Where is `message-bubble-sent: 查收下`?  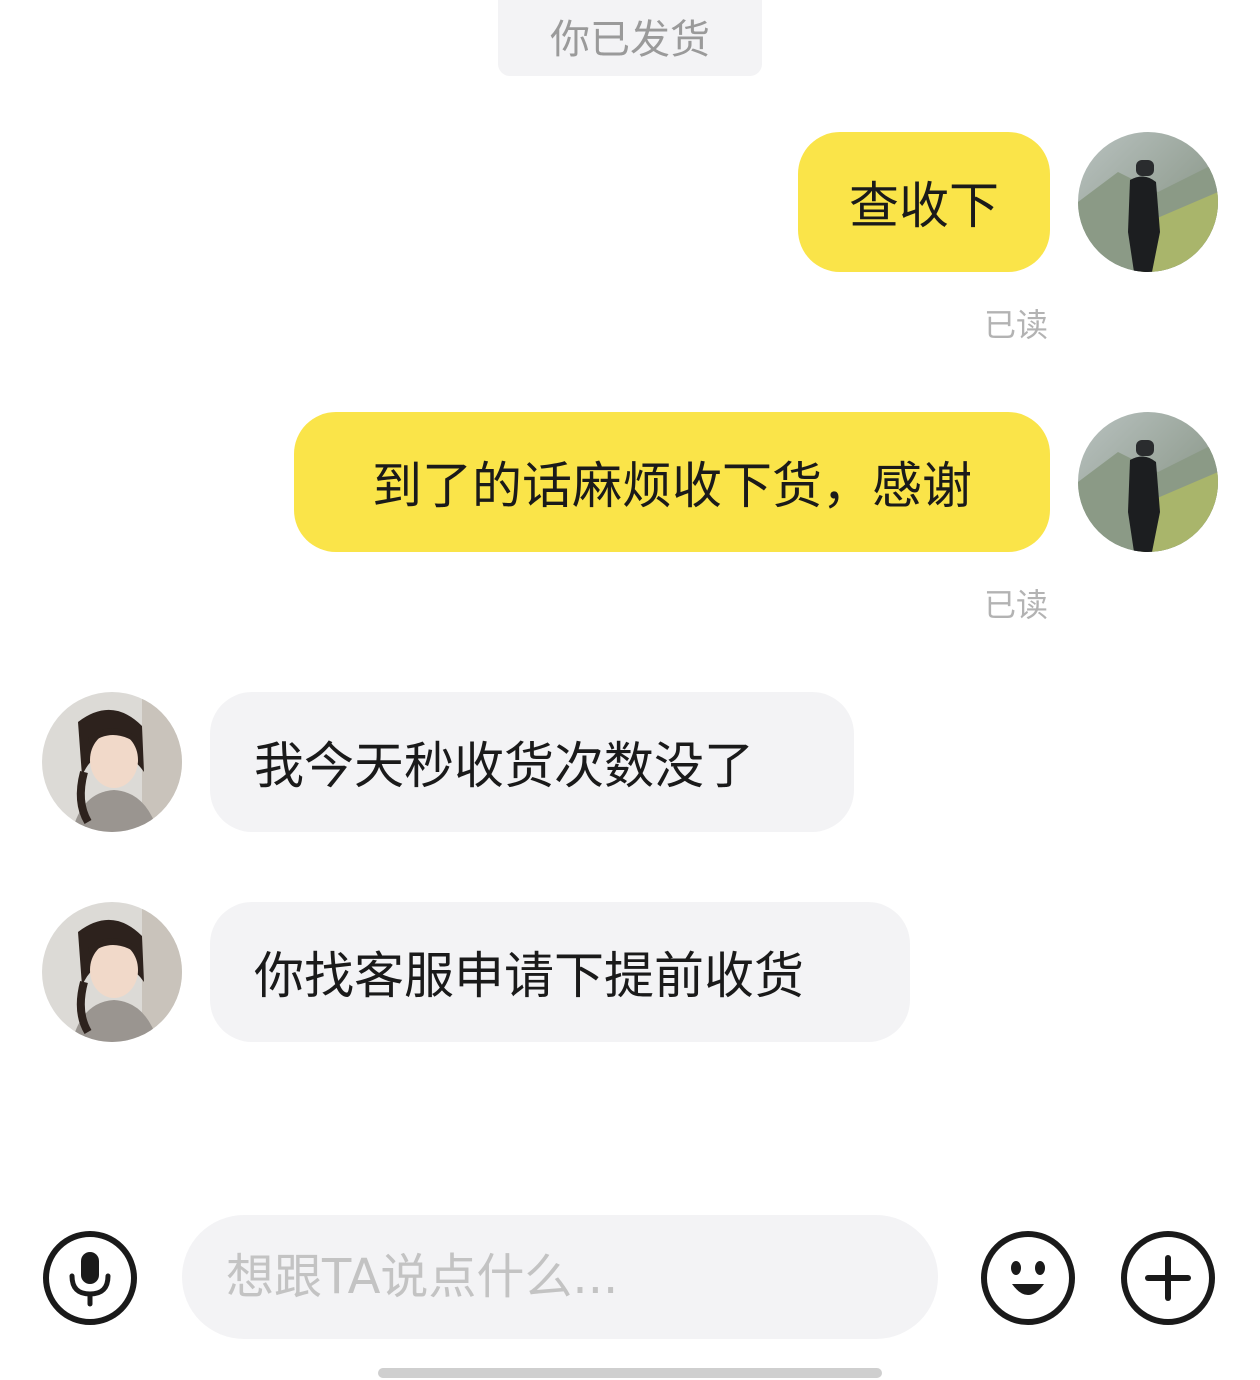 message-bubble-sent: 查收下 is located at coordinates (924, 202).